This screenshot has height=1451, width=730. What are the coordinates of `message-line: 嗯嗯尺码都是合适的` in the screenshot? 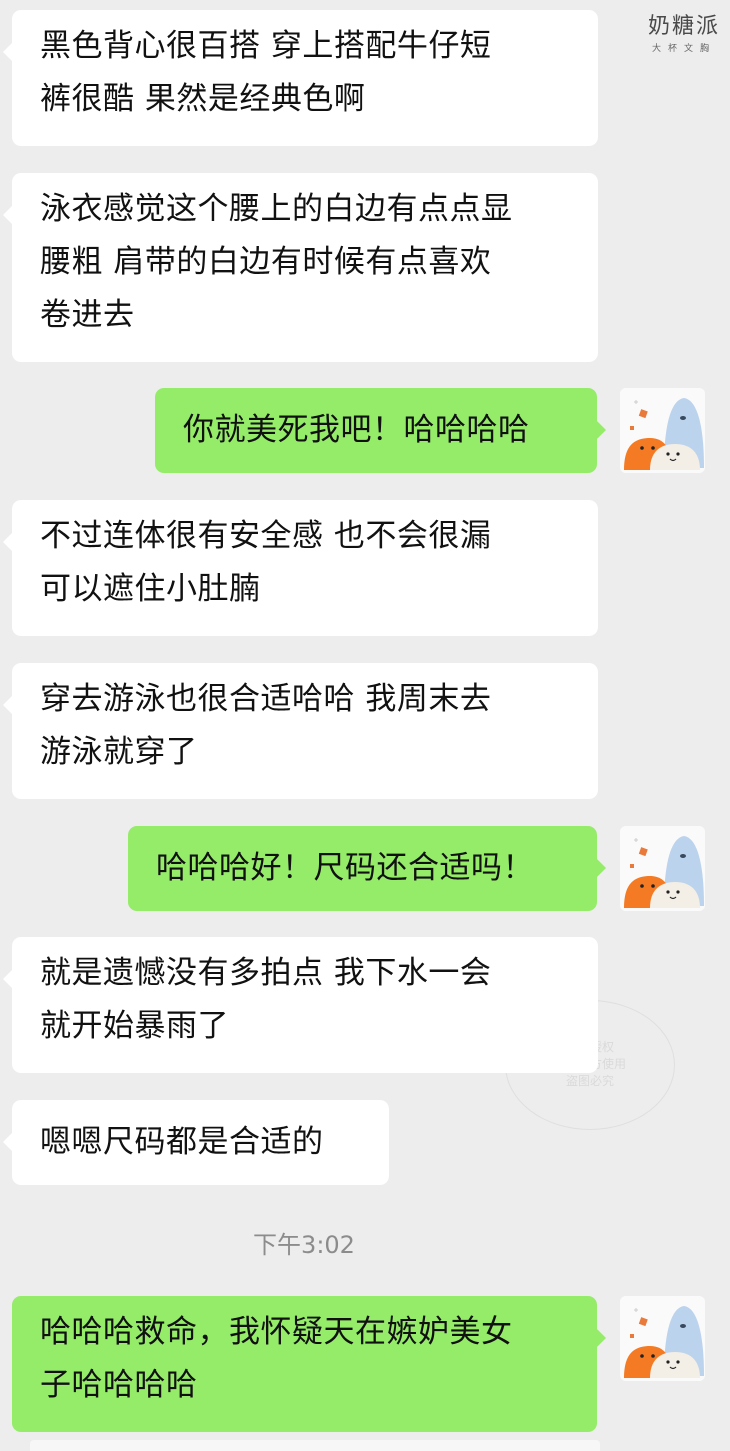 It's located at (182, 1142).